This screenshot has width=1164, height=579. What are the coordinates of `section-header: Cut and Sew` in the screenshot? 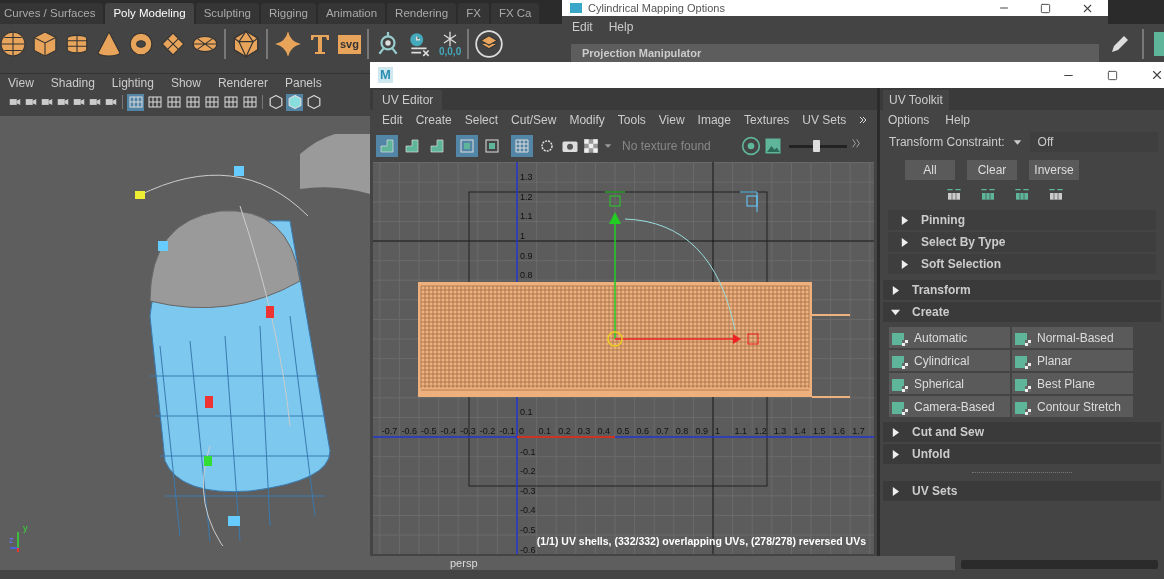 It's located at (1022, 432).